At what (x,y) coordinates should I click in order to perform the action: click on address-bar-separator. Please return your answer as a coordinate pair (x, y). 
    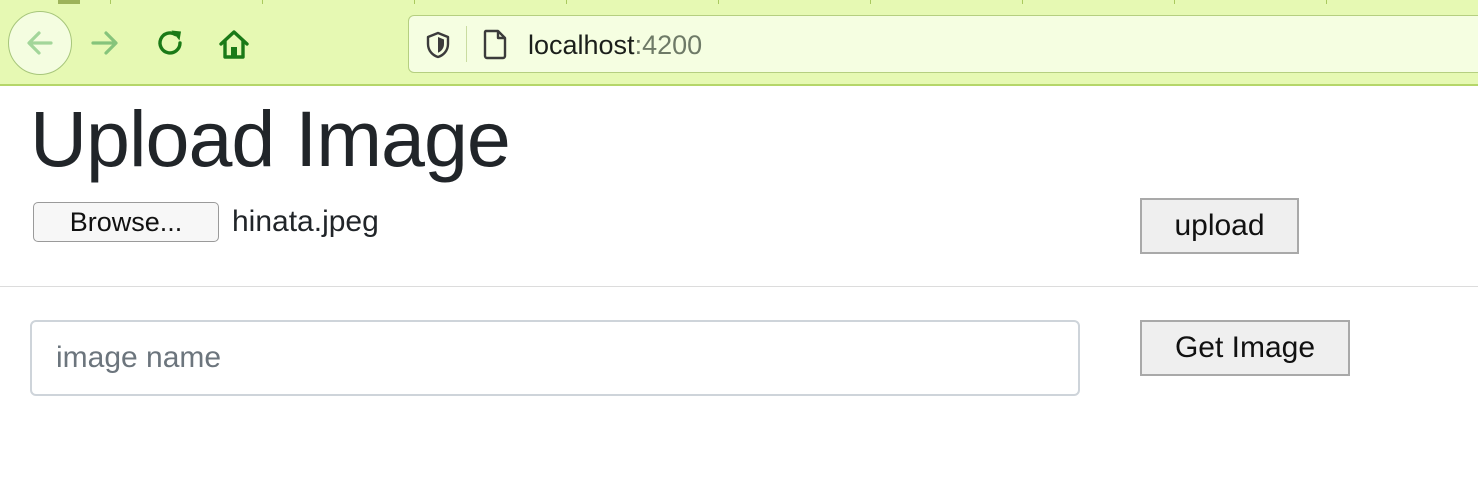
    Looking at the image, I should click on (466, 44).